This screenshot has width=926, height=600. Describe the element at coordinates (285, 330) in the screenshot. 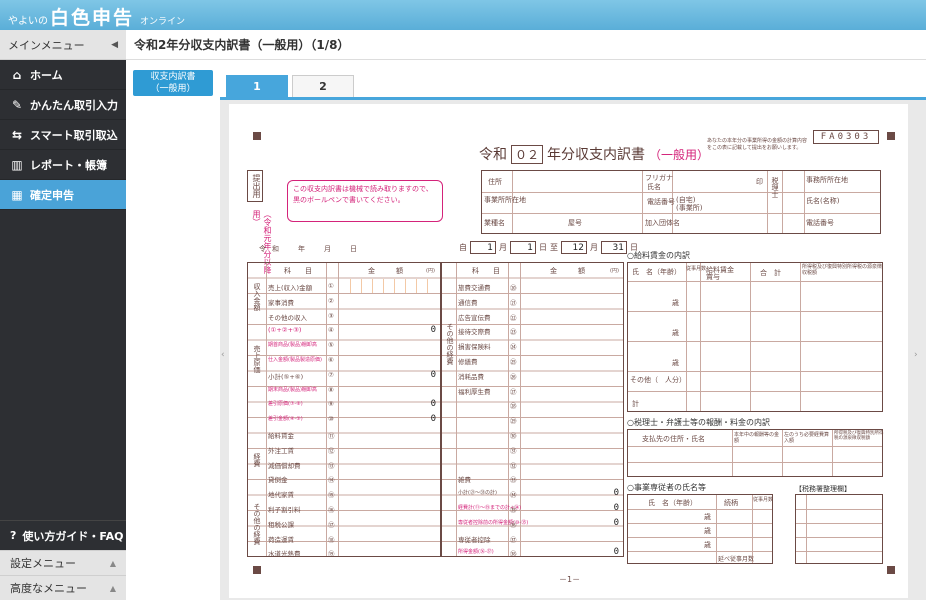

I see `row-label: (①+②+③)` at that location.